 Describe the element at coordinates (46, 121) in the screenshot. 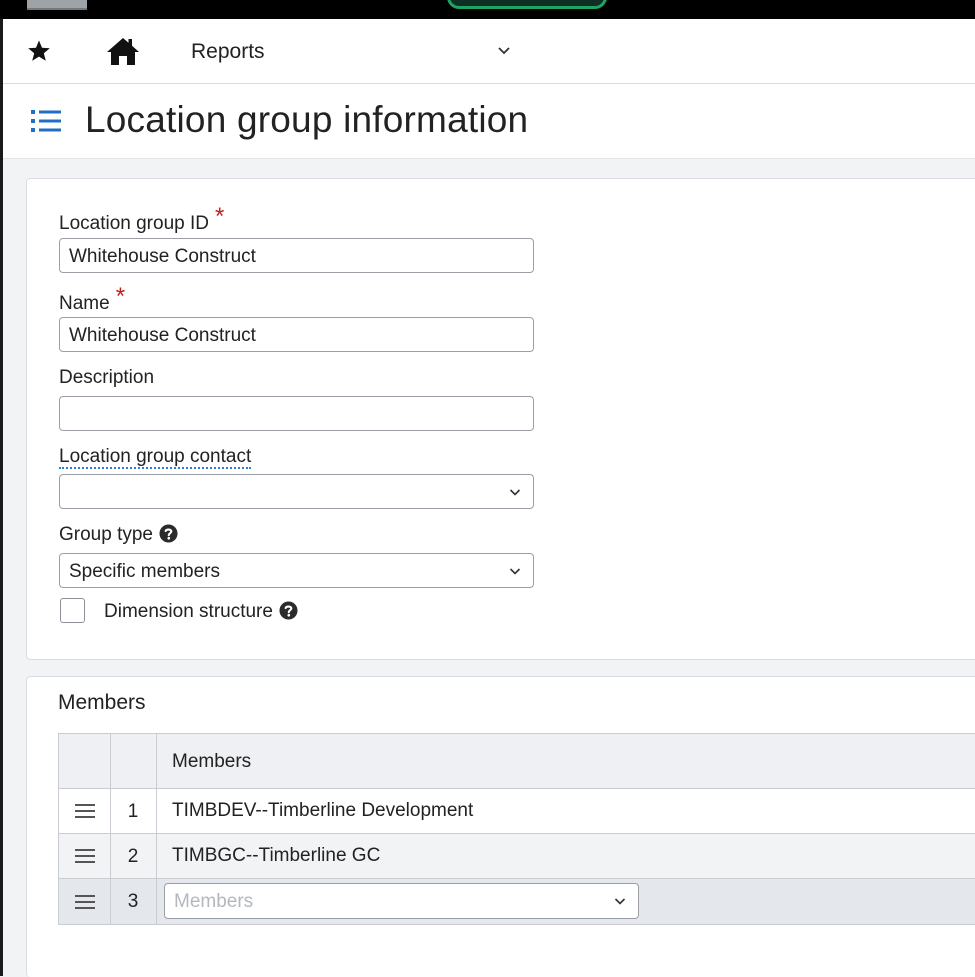

I see `list-icon` at that location.